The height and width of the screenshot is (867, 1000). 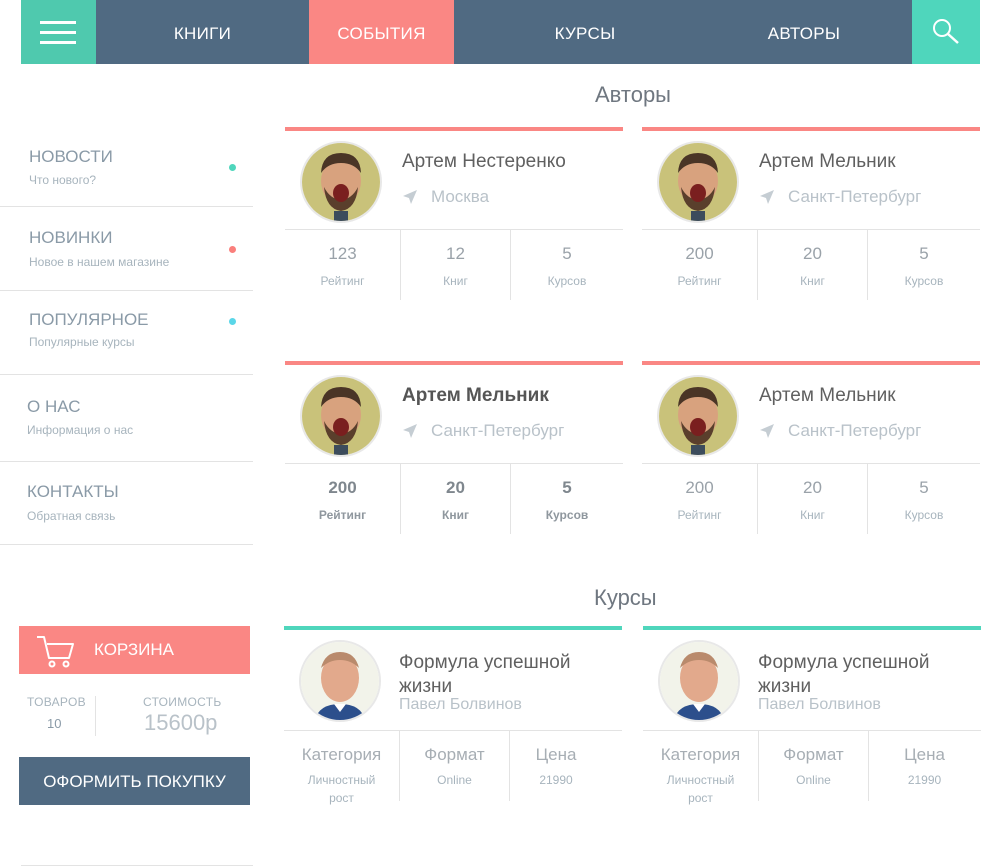 What do you see at coordinates (819, 704) in the screenshot?
I see `course-author: Павел Болвинов` at bounding box center [819, 704].